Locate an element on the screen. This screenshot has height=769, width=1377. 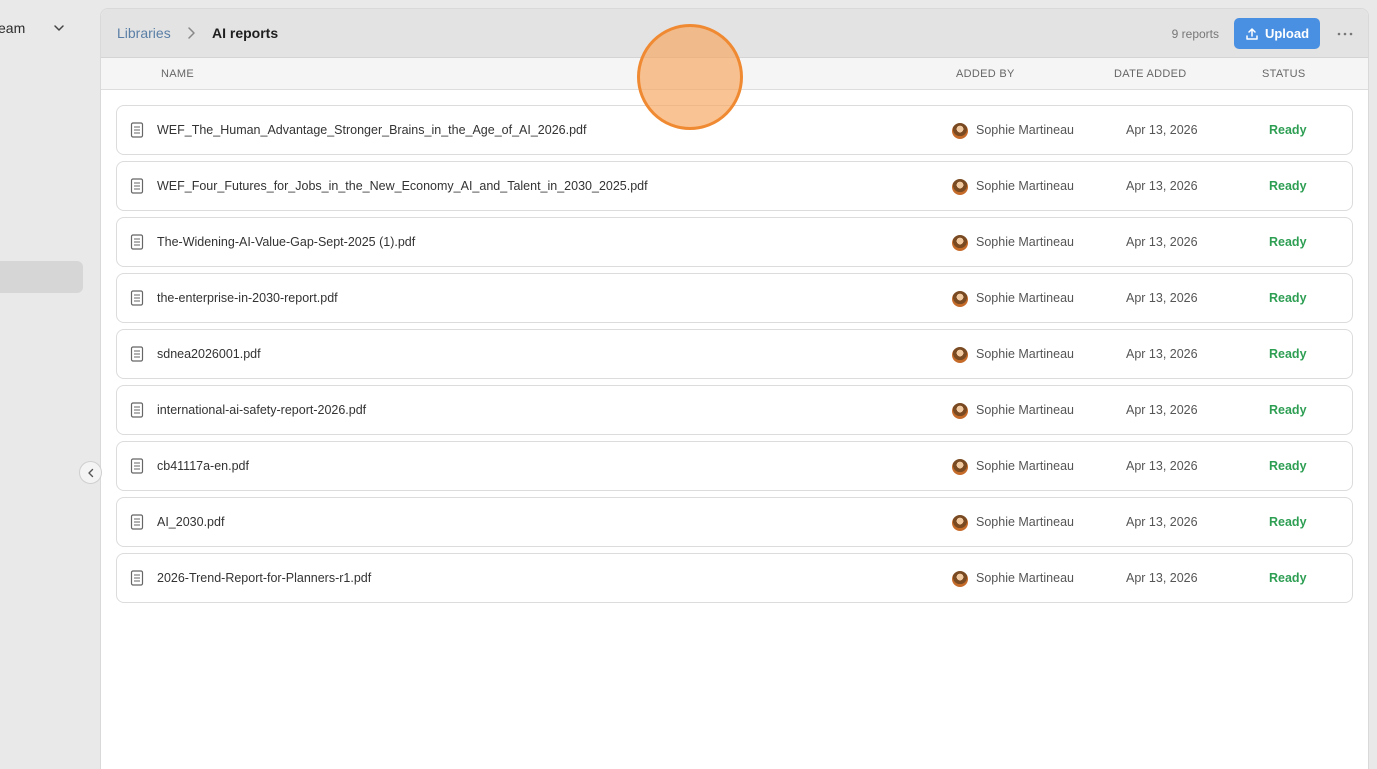
more-horizontal-icon is located at coordinates (1345, 34).